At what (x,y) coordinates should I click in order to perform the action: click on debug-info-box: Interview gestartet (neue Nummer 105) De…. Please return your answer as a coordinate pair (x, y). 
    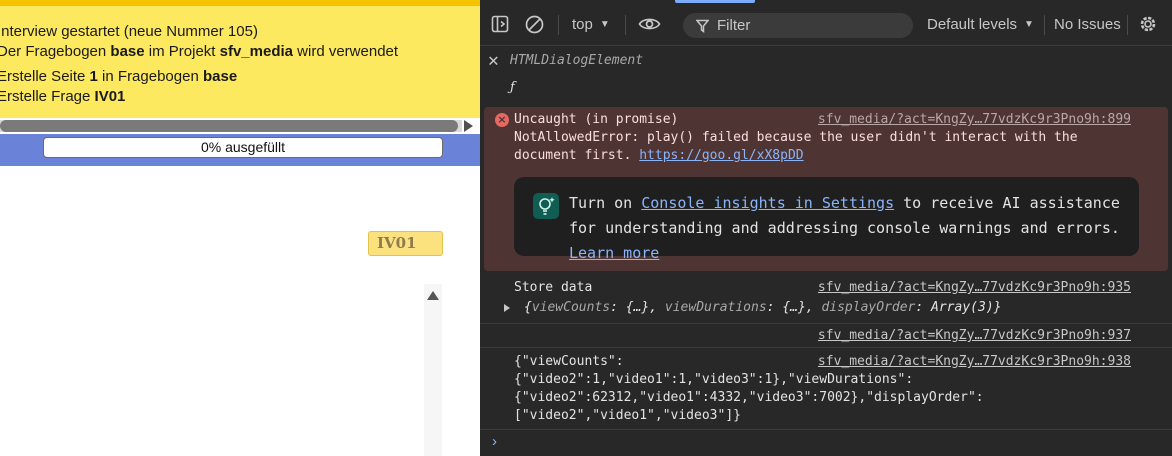
    Looking at the image, I should click on (240, 62).